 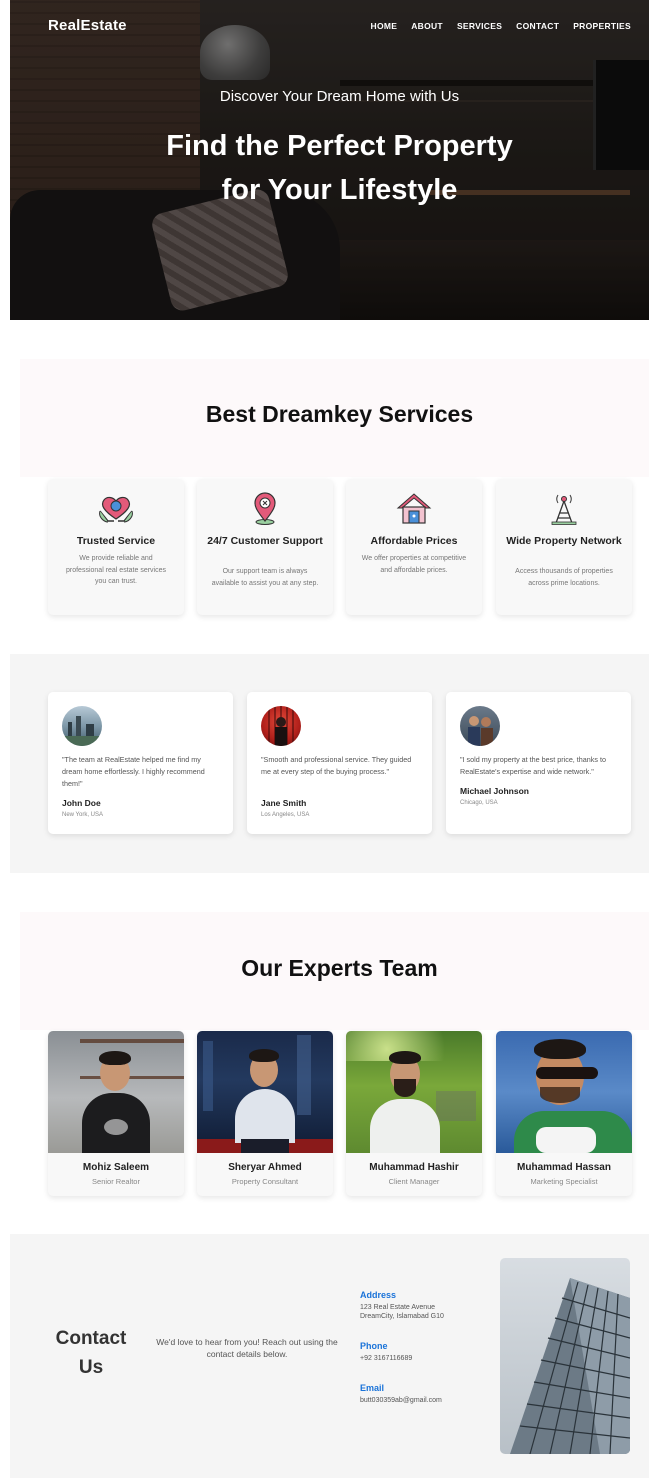 I want to click on services-title: Best Dreamkey Services, so click(x=339, y=414).